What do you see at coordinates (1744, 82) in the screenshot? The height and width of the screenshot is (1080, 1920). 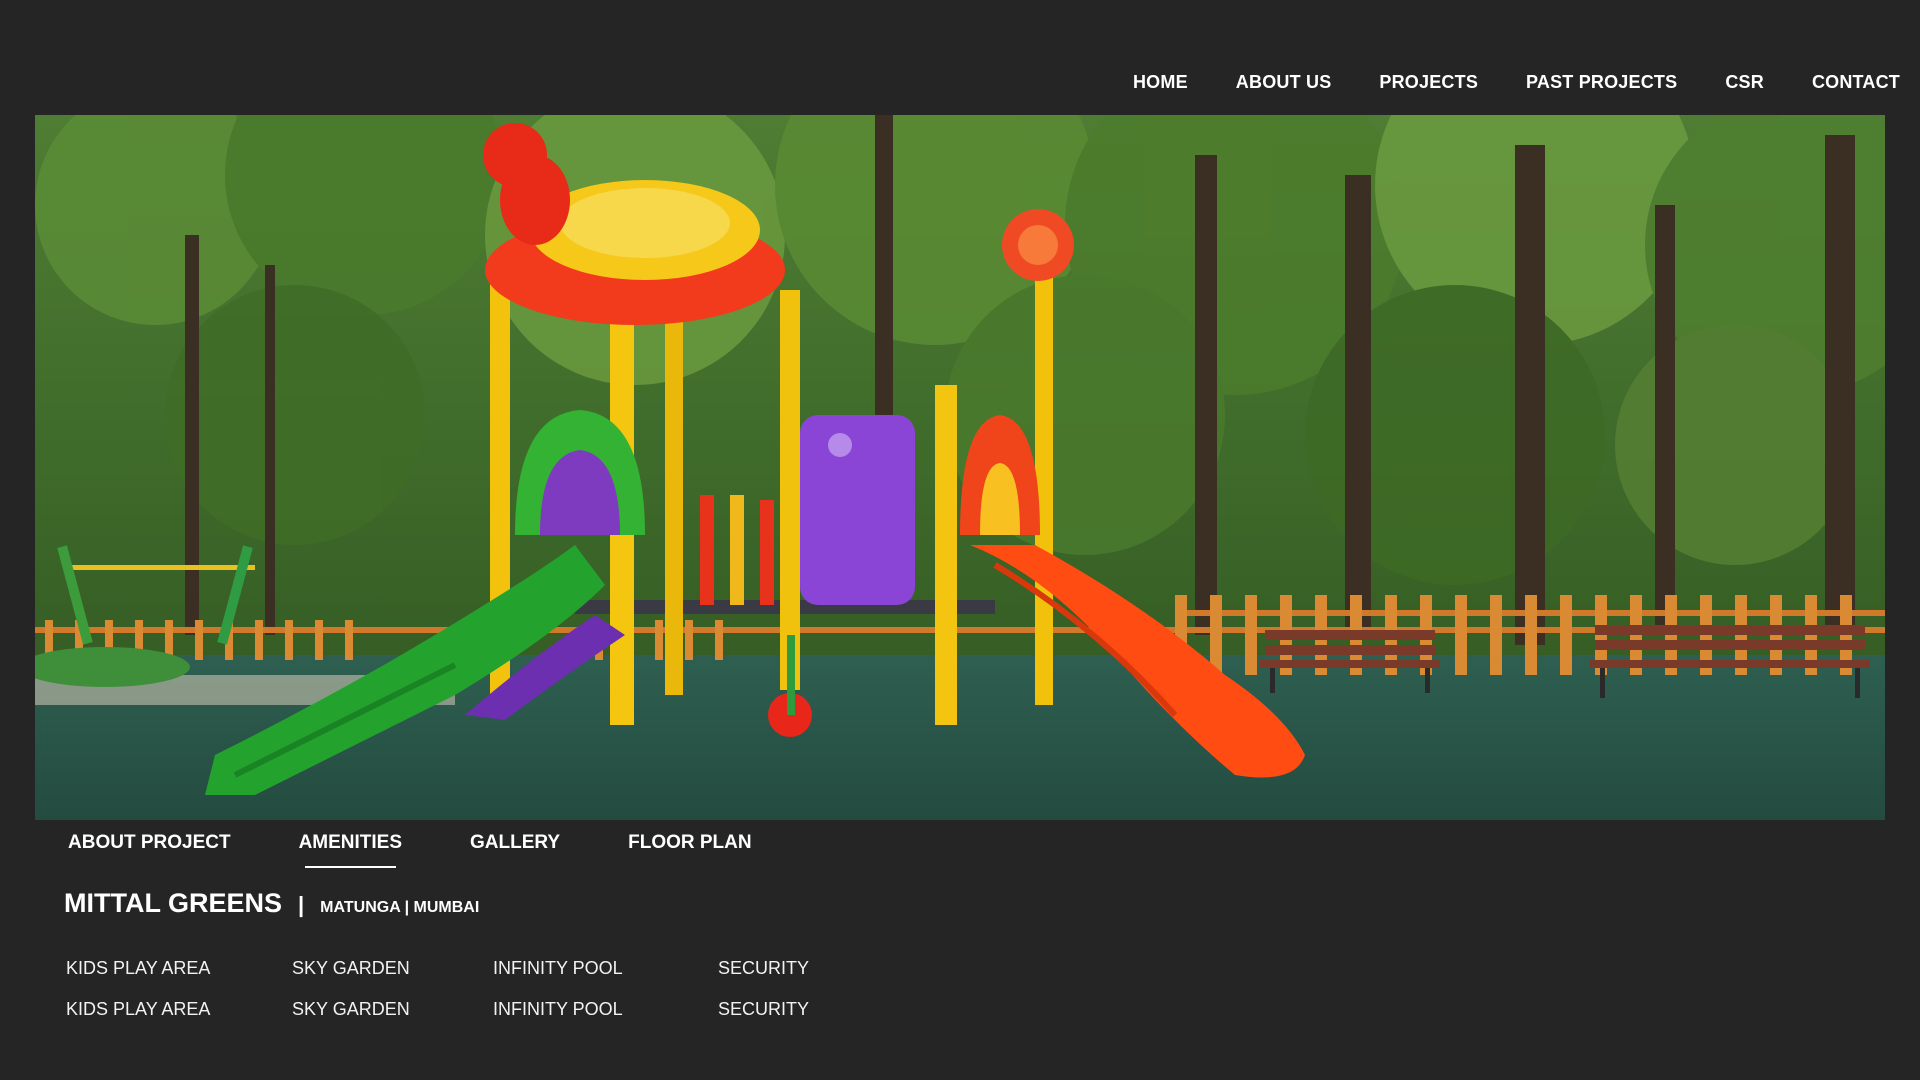 I see `nav-csr: CSR` at bounding box center [1744, 82].